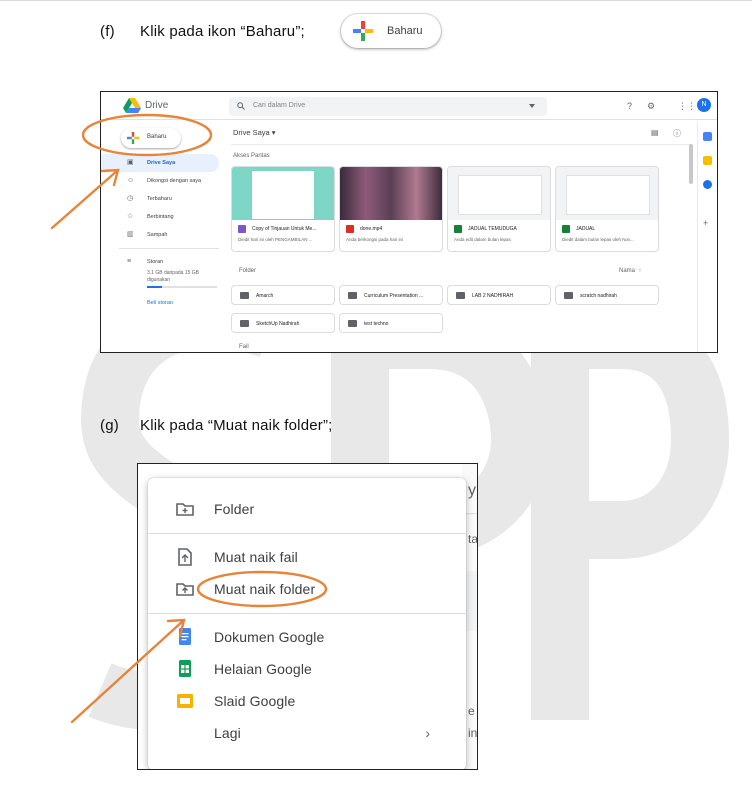 This screenshot has height=812, width=752. What do you see at coordinates (391, 193) in the screenshot?
I see `video-thumbnail` at bounding box center [391, 193].